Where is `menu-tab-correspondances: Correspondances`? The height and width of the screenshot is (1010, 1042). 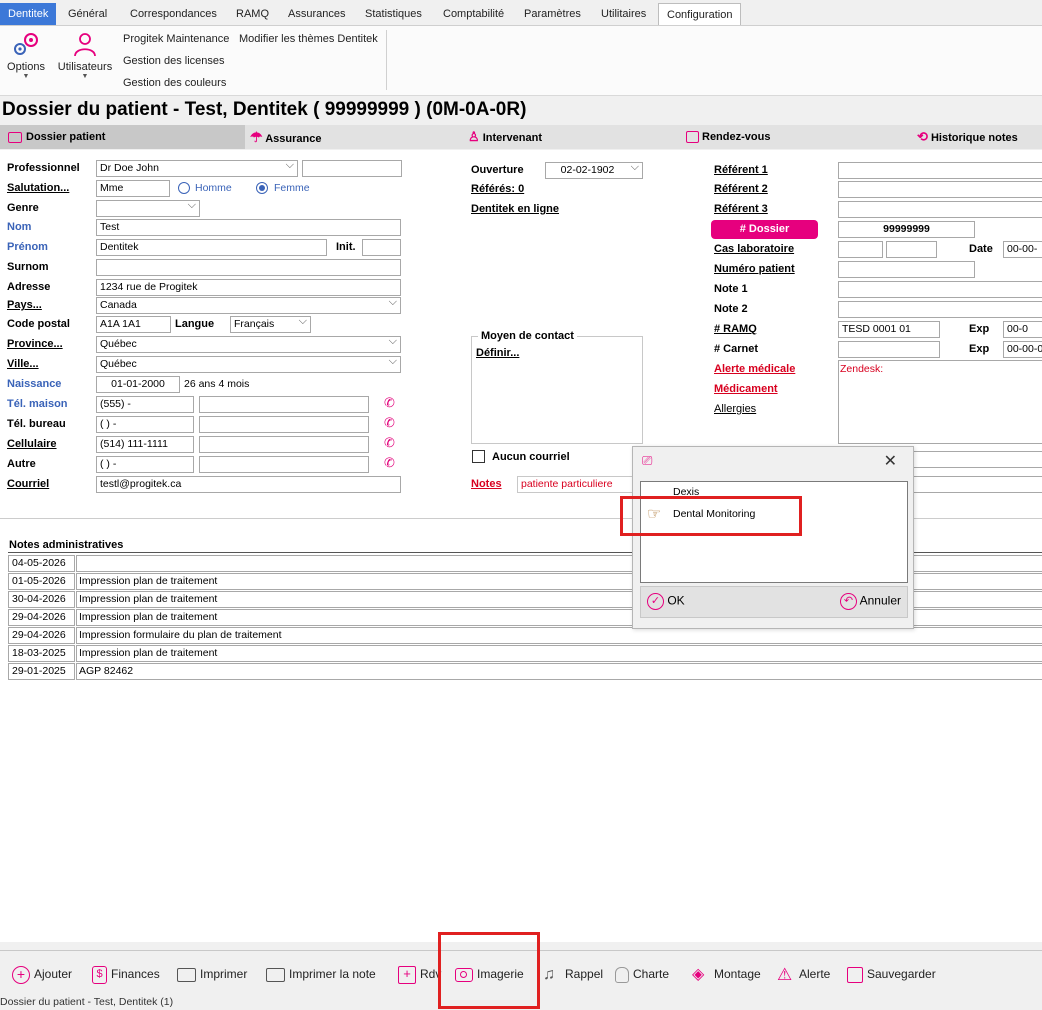
menu-tab-correspondances: Correspondances is located at coordinates (173, 14).